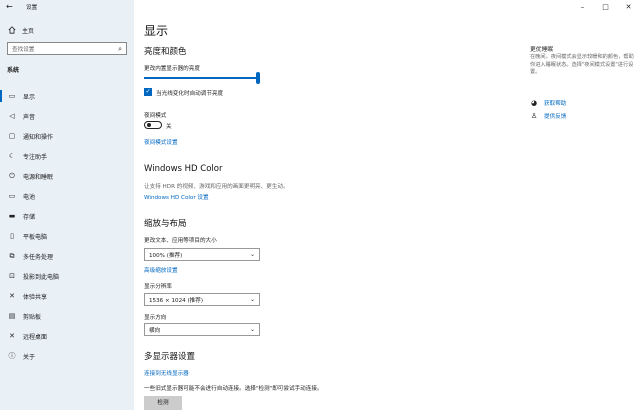  Describe the element at coordinates (12, 356) in the screenshot. I see `info-icon: ⓘ` at that location.